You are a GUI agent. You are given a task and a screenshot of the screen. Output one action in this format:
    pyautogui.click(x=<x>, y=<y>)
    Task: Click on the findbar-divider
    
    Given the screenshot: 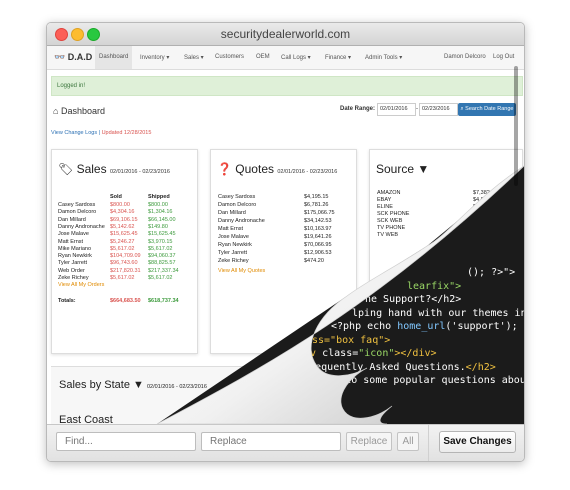 What is the action you would take?
    pyautogui.click(x=428, y=443)
    